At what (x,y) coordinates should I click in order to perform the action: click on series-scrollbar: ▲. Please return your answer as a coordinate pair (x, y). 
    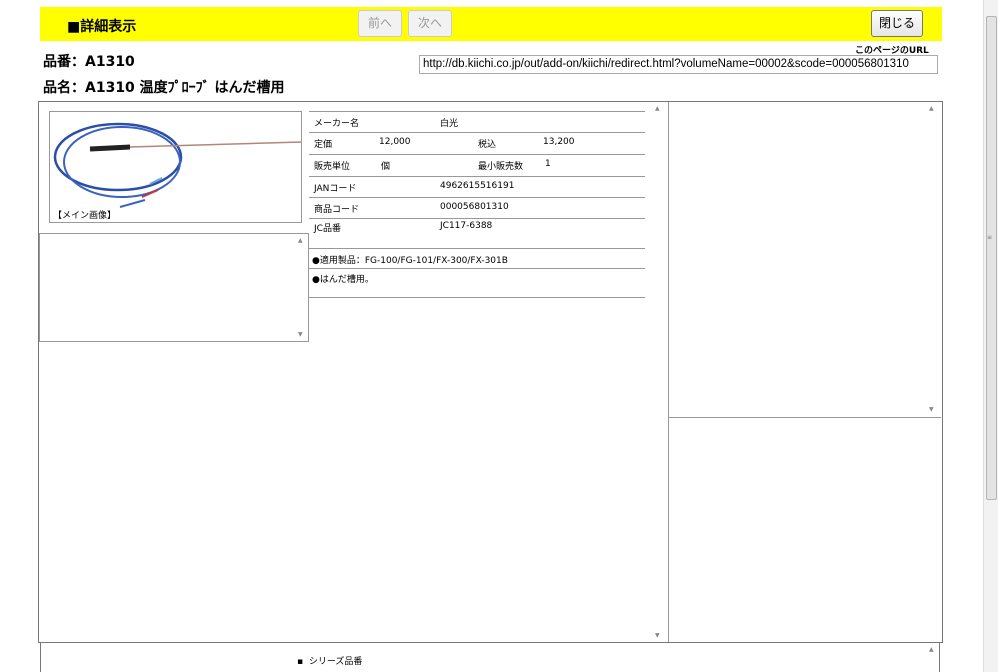
    Looking at the image, I should click on (933, 657).